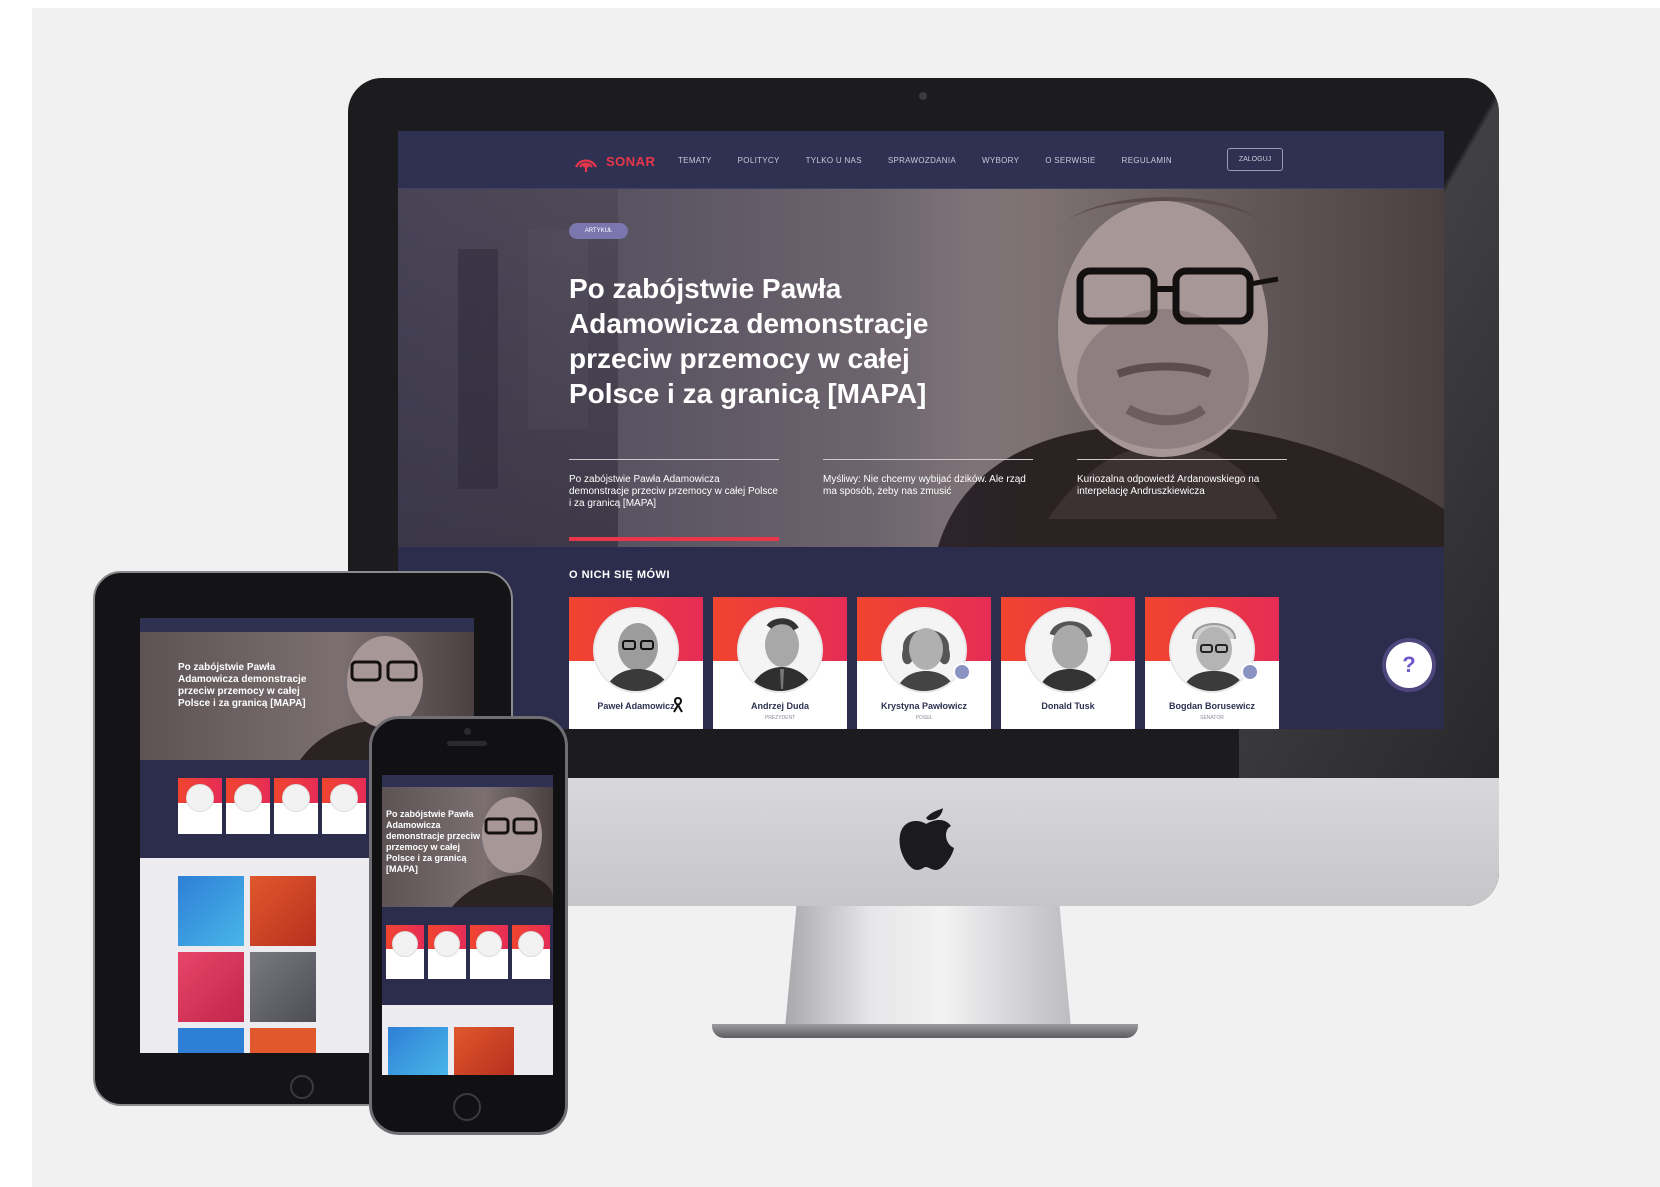  What do you see at coordinates (759, 160) in the screenshot?
I see `nav-item-politycy: POLITYCY` at bounding box center [759, 160].